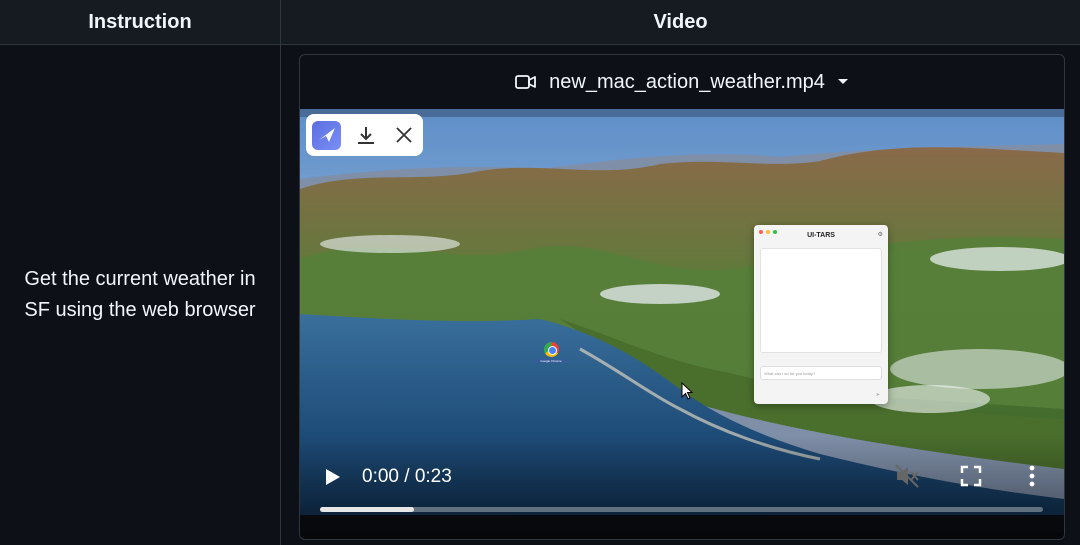 Image resolution: width=1080 pixels, height=545 pixels. I want to click on overlay-toolbar, so click(364, 135).